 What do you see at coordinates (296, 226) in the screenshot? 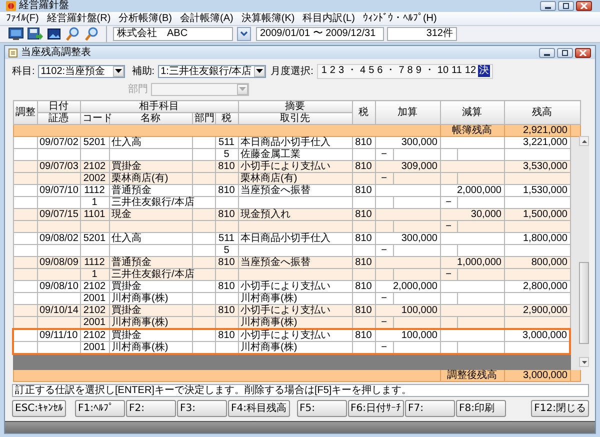
I see `table-row: −` at bounding box center [296, 226].